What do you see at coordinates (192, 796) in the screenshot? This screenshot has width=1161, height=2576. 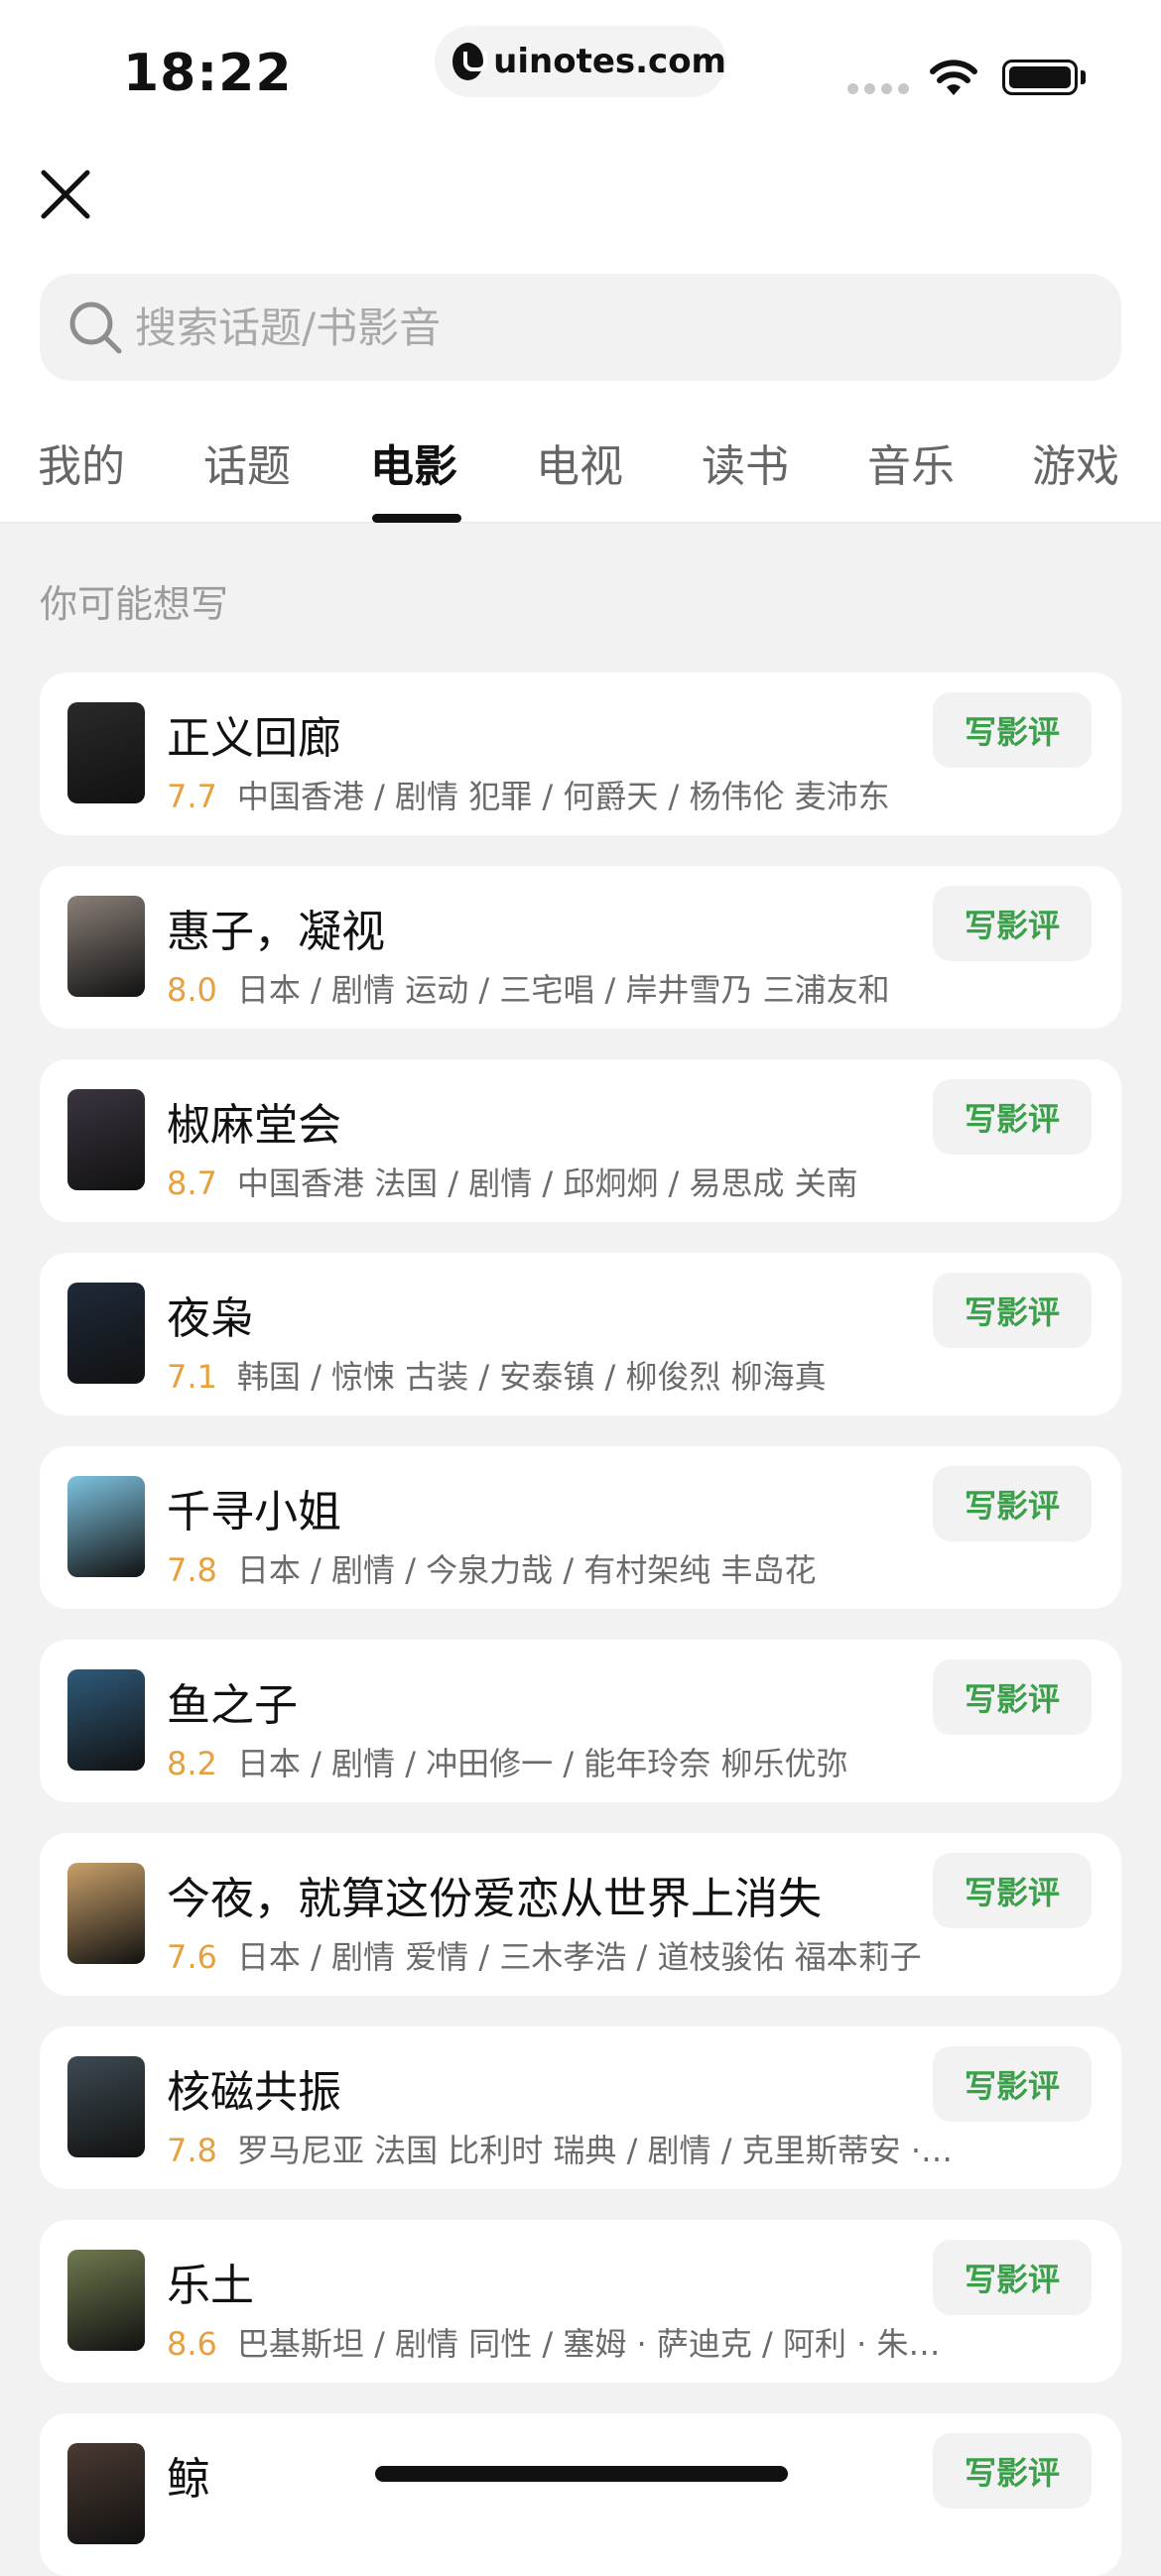 I see `movie-rating: 7.7` at bounding box center [192, 796].